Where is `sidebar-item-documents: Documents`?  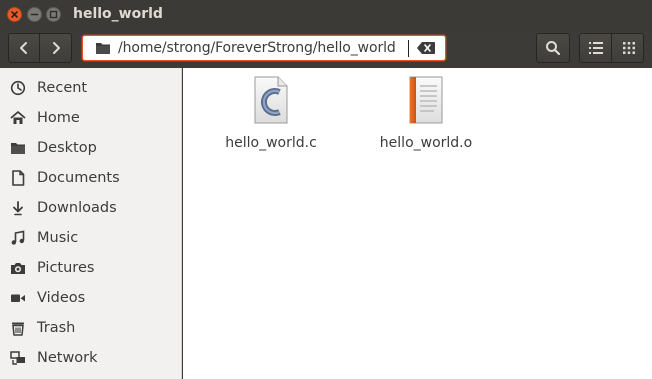
sidebar-item-documents: Documents is located at coordinates (90, 178).